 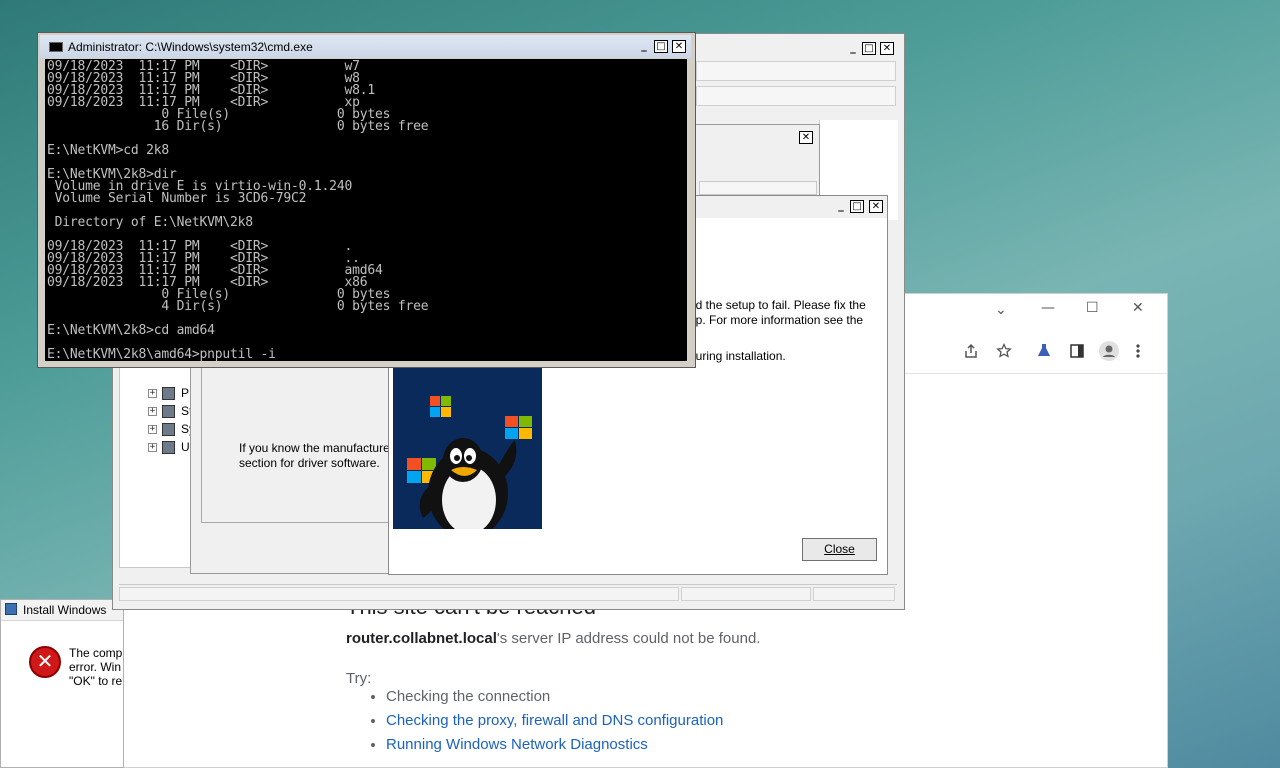 What do you see at coordinates (309, 463) in the screenshot?
I see `wizard-description-line: section for driver software.` at bounding box center [309, 463].